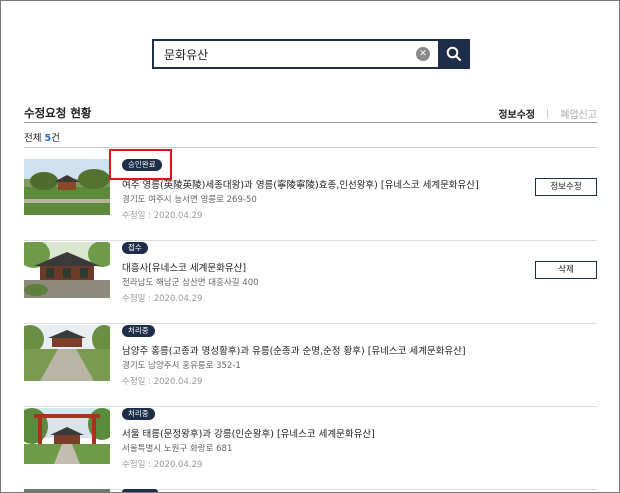 This screenshot has height=493, width=620. I want to click on search-button, so click(454, 54).